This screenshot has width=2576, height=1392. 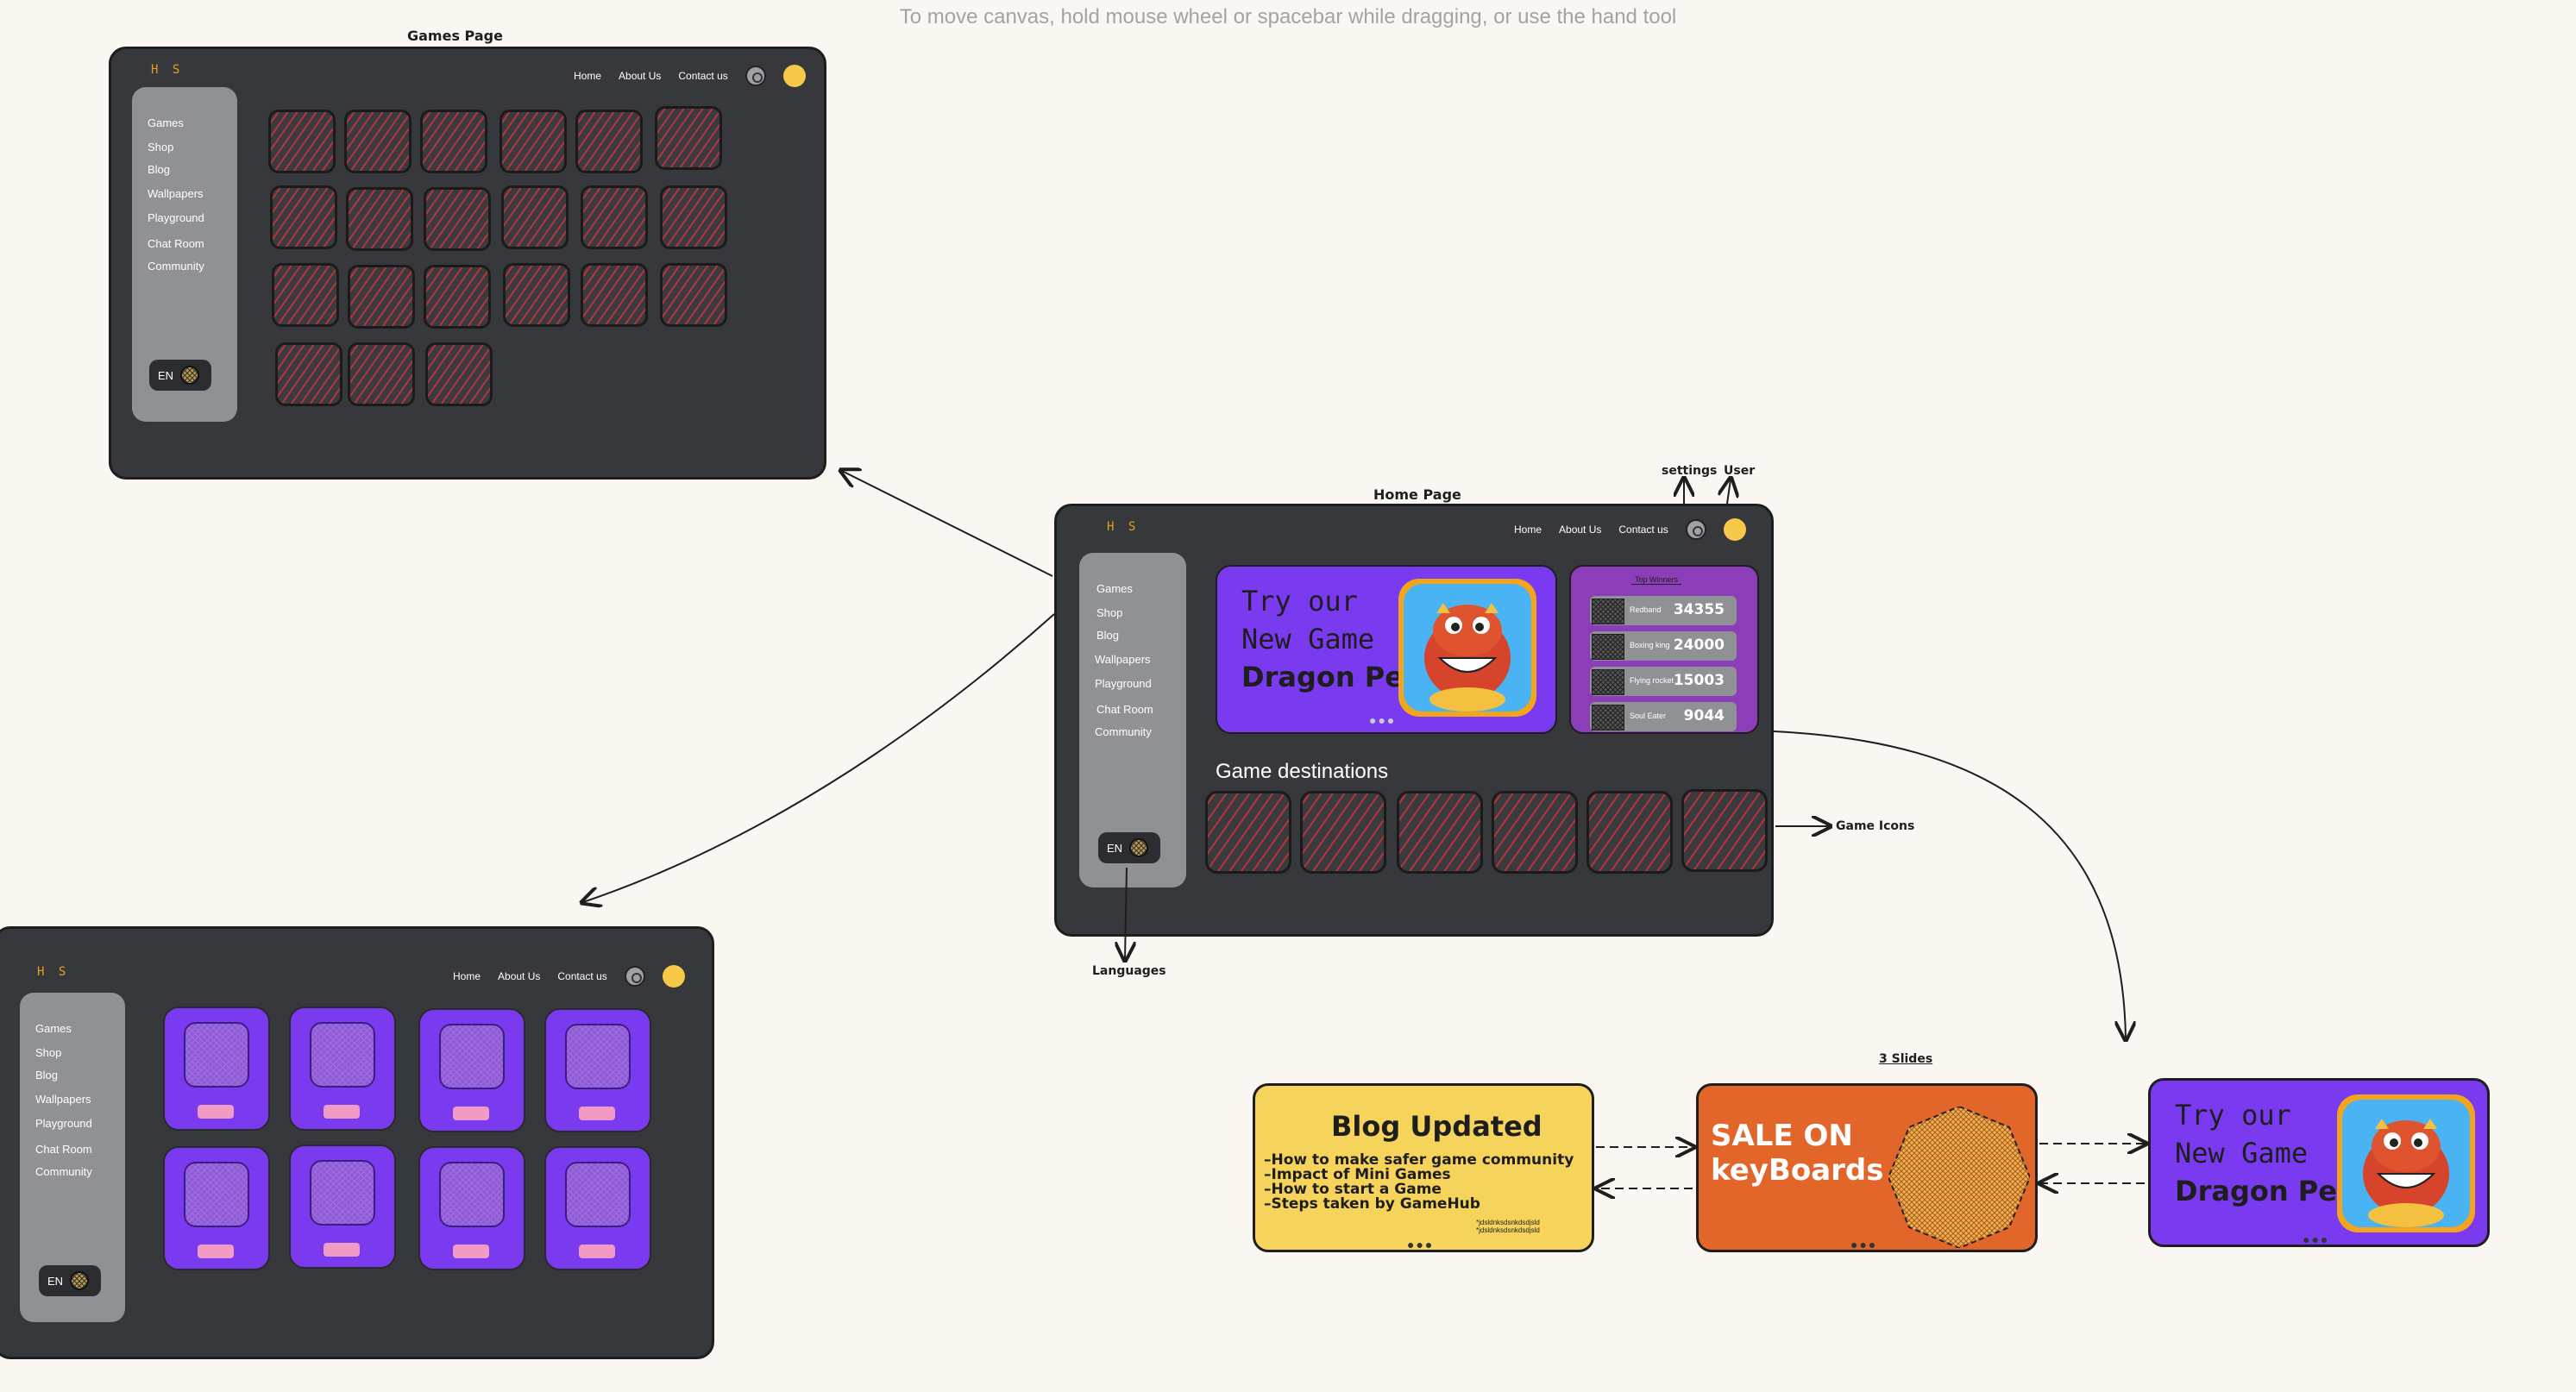 I want to click on arrow-to-shop-page, so click(x=819, y=757).